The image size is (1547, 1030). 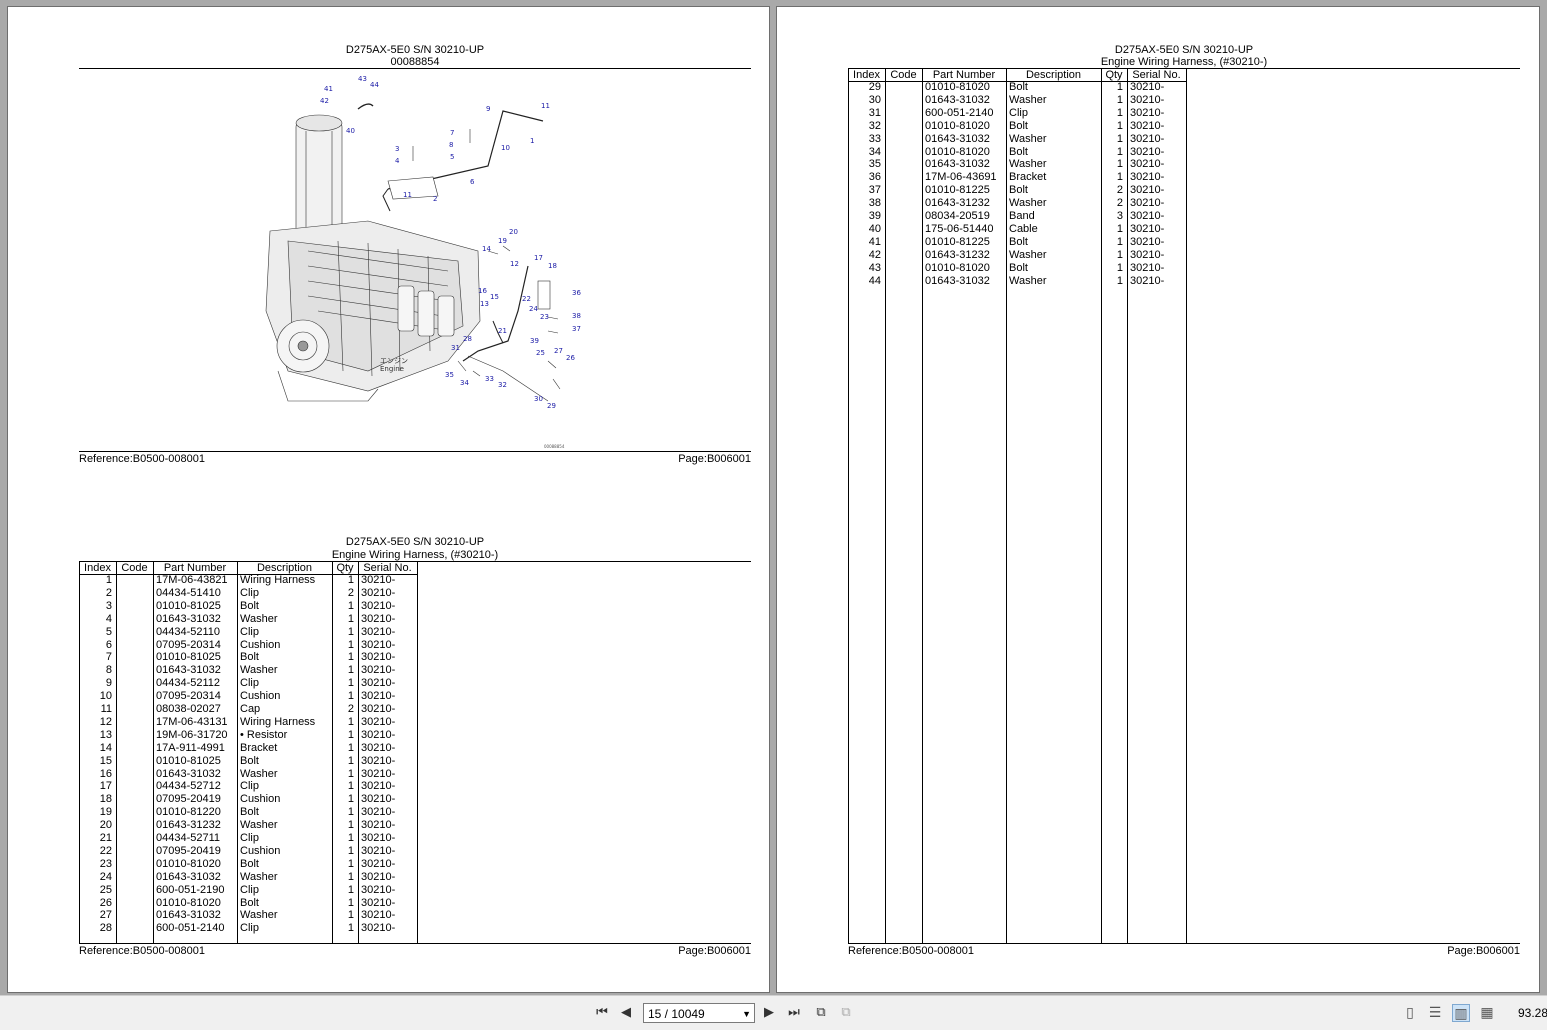 What do you see at coordinates (452, 157) in the screenshot?
I see `svg-text: 5` at bounding box center [452, 157].